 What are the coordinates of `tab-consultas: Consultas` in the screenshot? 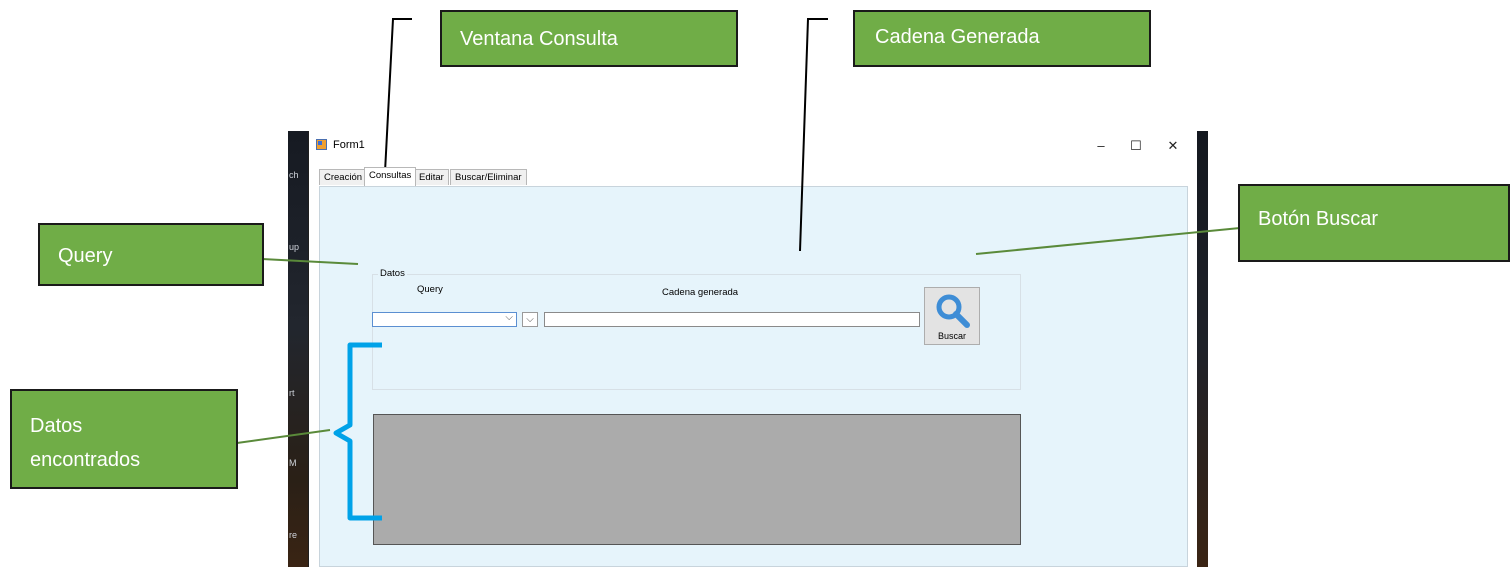 It's located at (390, 176).